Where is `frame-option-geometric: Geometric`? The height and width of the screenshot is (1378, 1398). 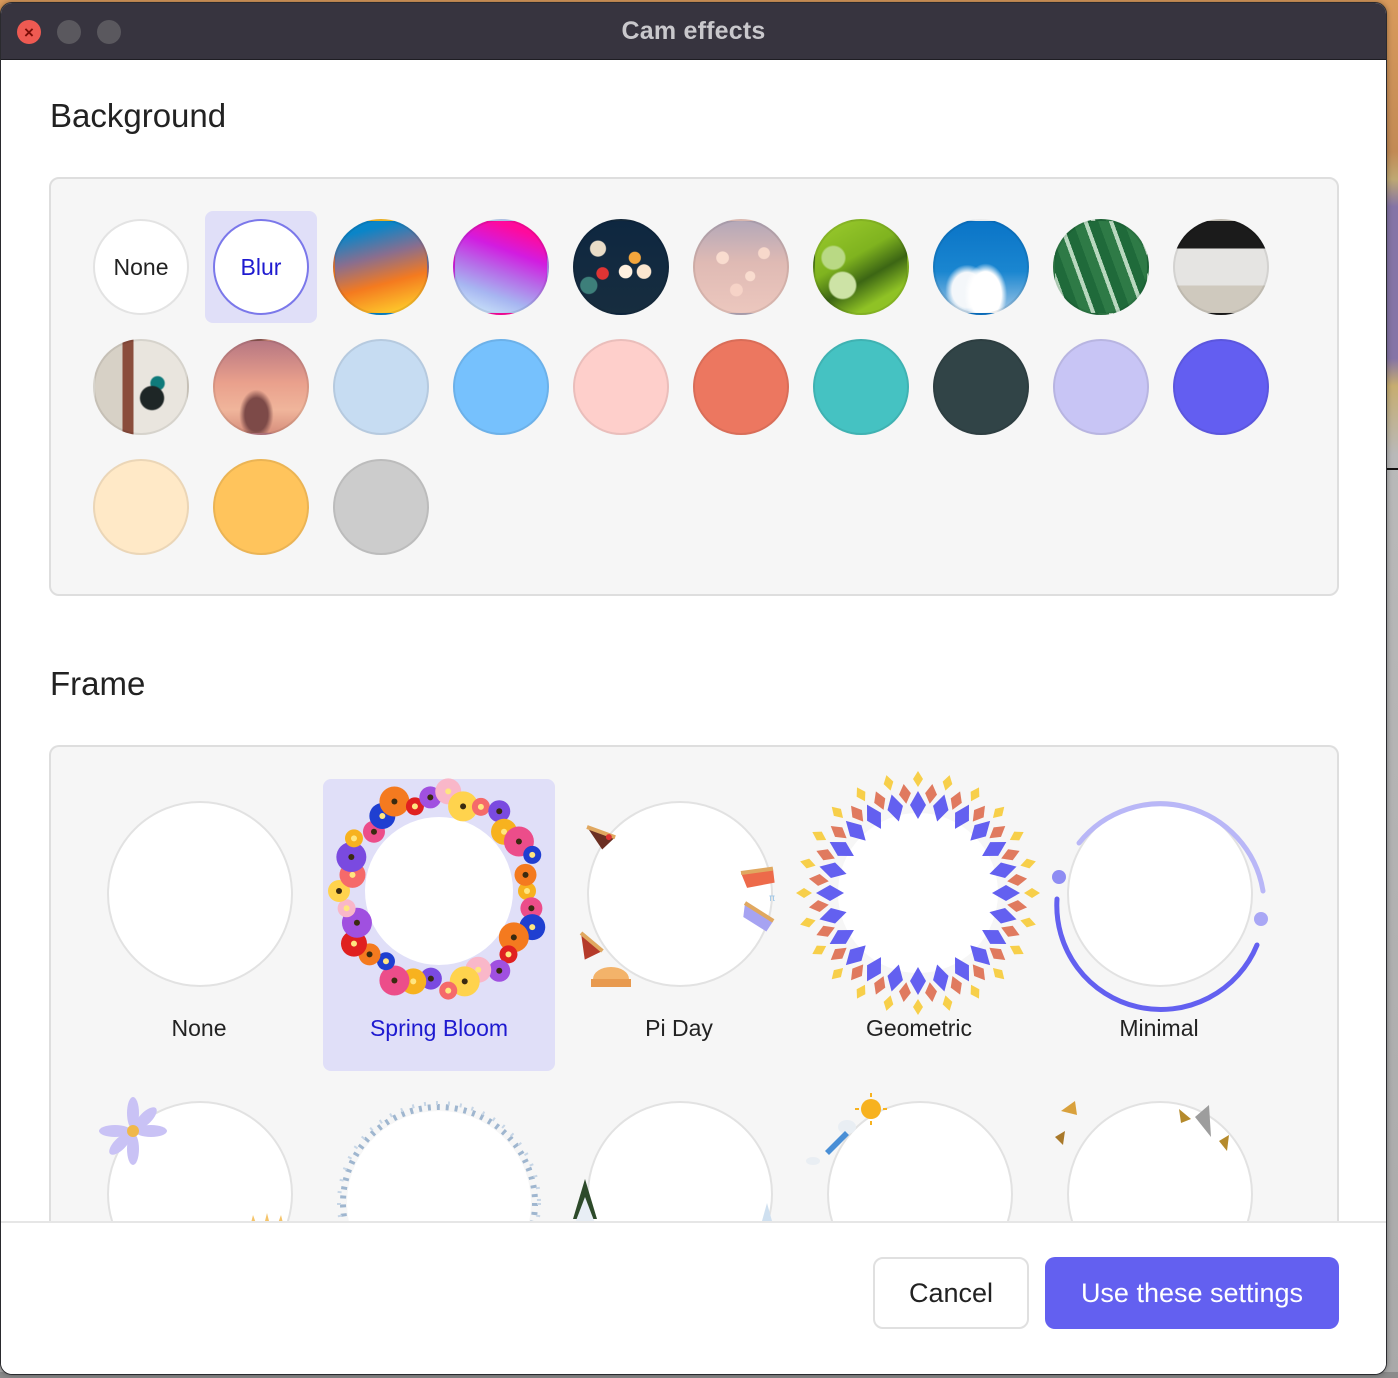 frame-option-geometric: Geometric is located at coordinates (918, 921).